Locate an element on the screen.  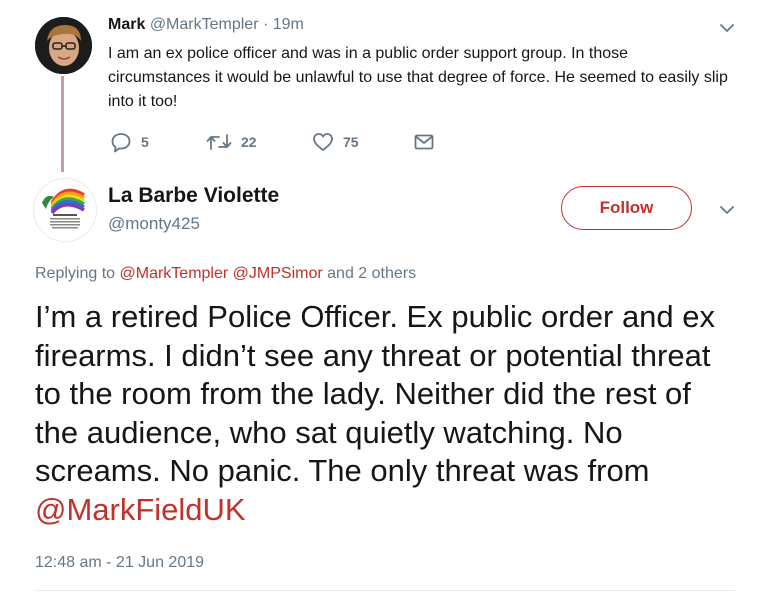
reply-count: 5 is located at coordinates (145, 142).